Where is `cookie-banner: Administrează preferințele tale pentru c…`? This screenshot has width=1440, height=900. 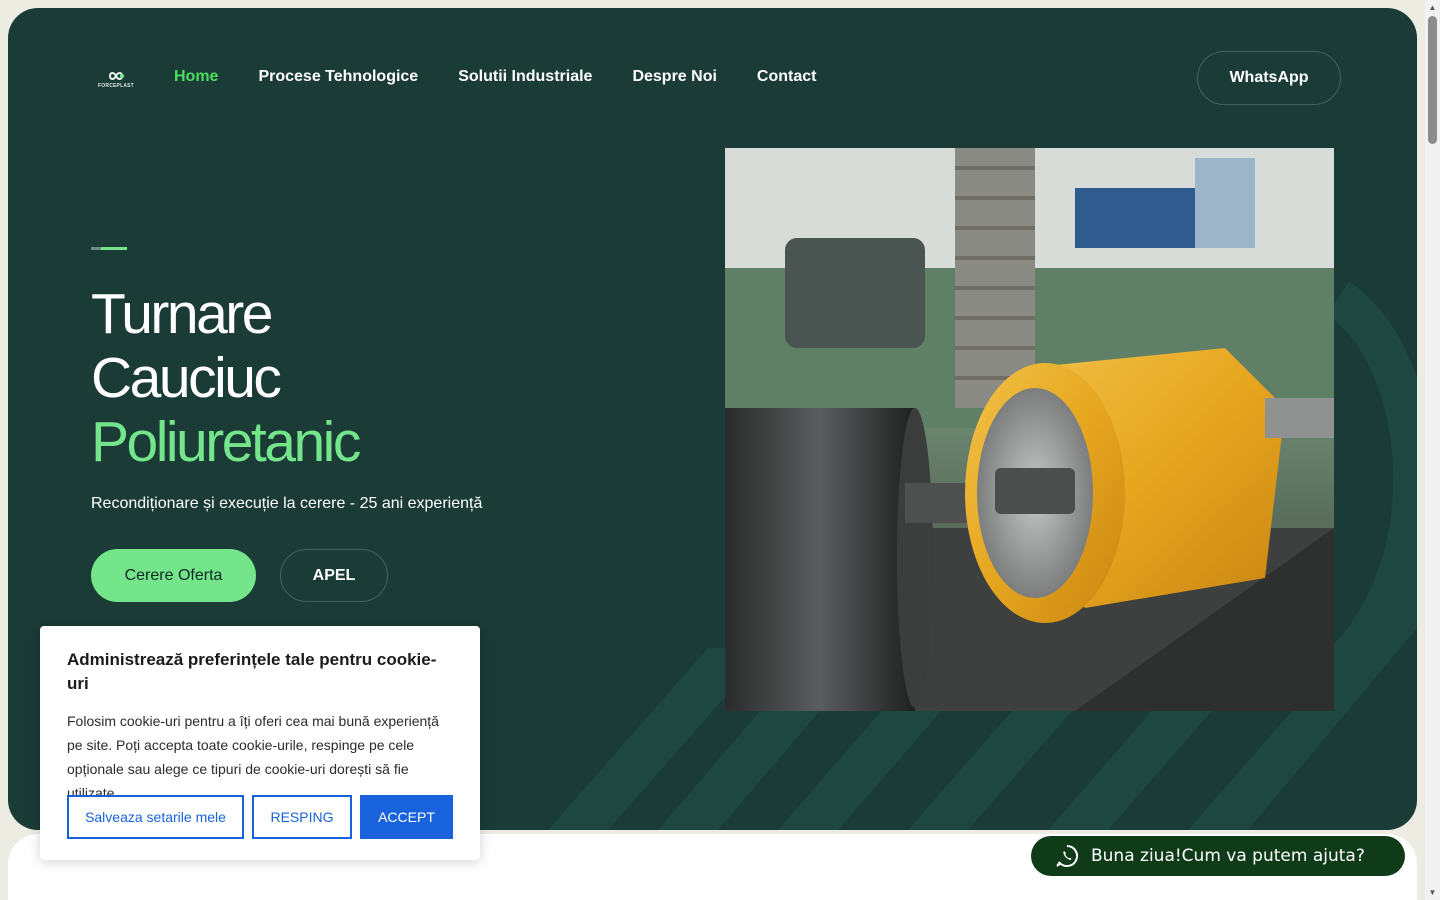 cookie-banner: Administrează preferințele tale pentru c… is located at coordinates (260, 743).